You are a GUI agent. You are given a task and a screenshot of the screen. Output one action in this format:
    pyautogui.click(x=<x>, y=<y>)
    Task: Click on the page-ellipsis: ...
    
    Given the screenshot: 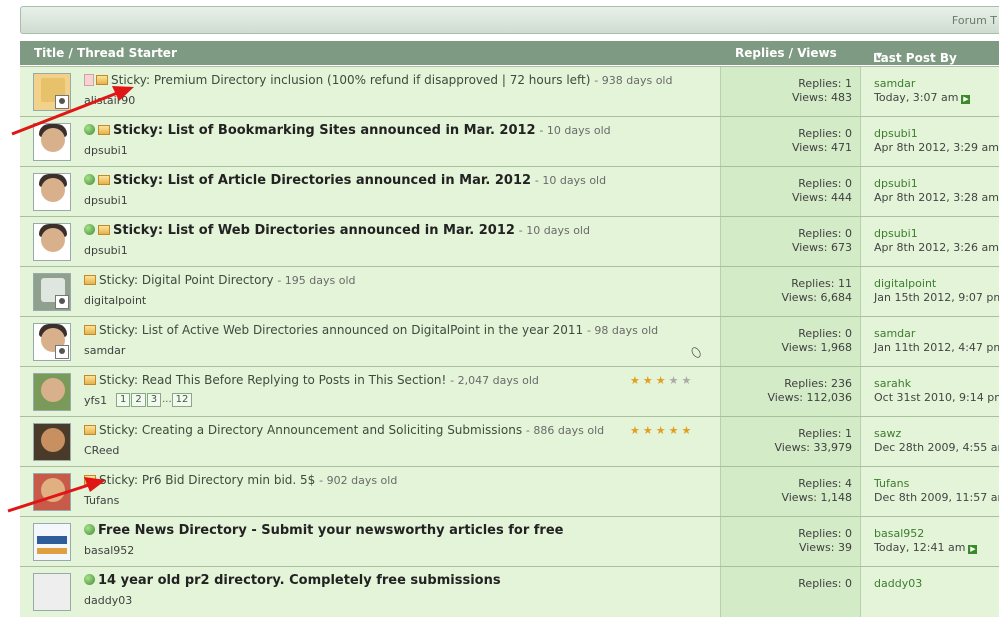 What is the action you would take?
    pyautogui.click(x=167, y=399)
    